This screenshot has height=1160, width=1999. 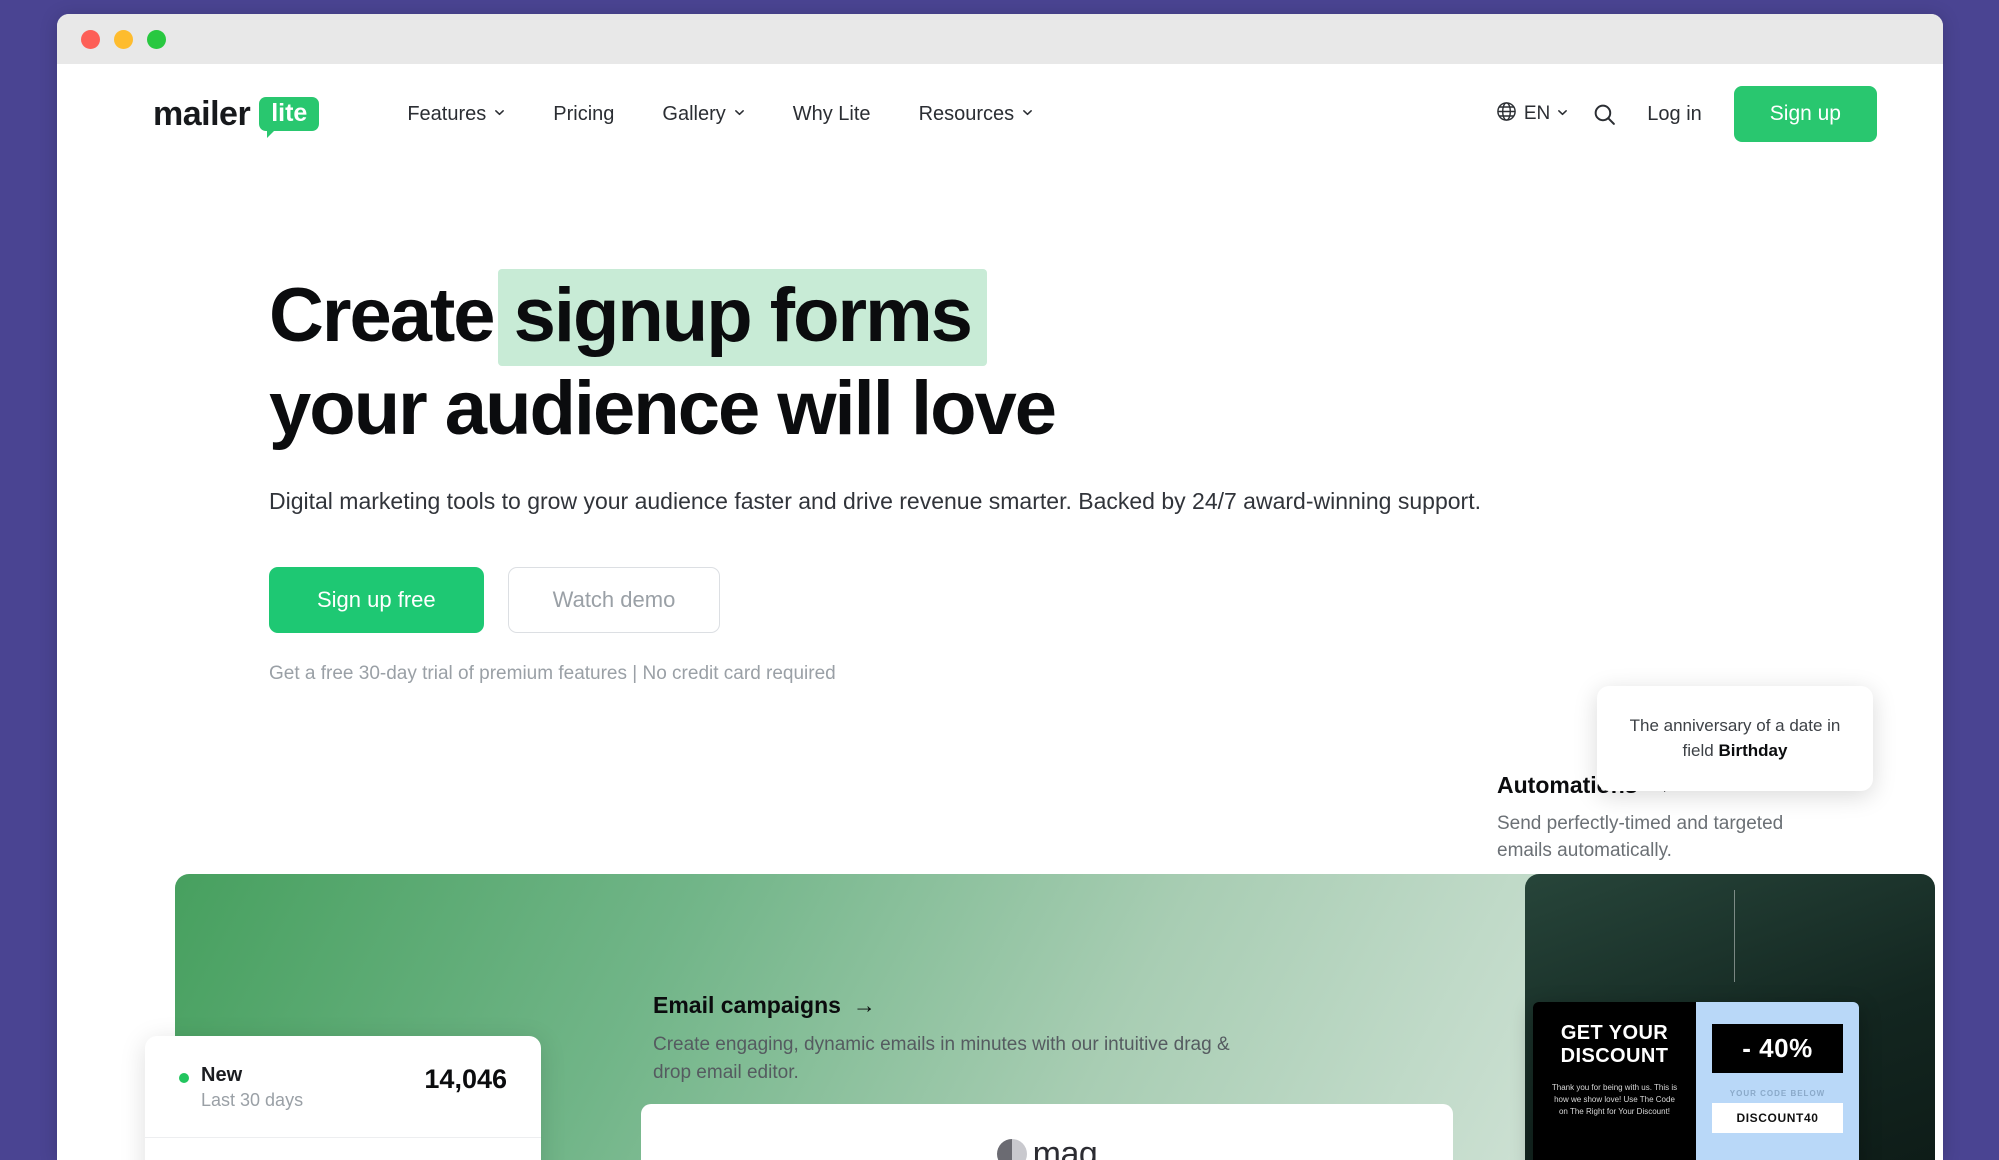 I want to click on logo-badge: lite, so click(x=289, y=117).